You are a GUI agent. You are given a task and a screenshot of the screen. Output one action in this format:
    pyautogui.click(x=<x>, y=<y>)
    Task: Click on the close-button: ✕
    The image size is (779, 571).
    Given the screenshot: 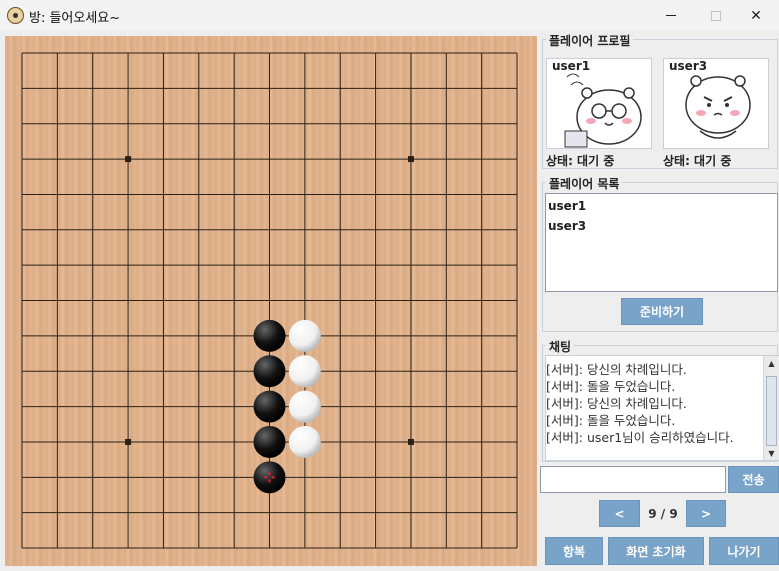 What is the action you would take?
    pyautogui.click(x=756, y=15)
    